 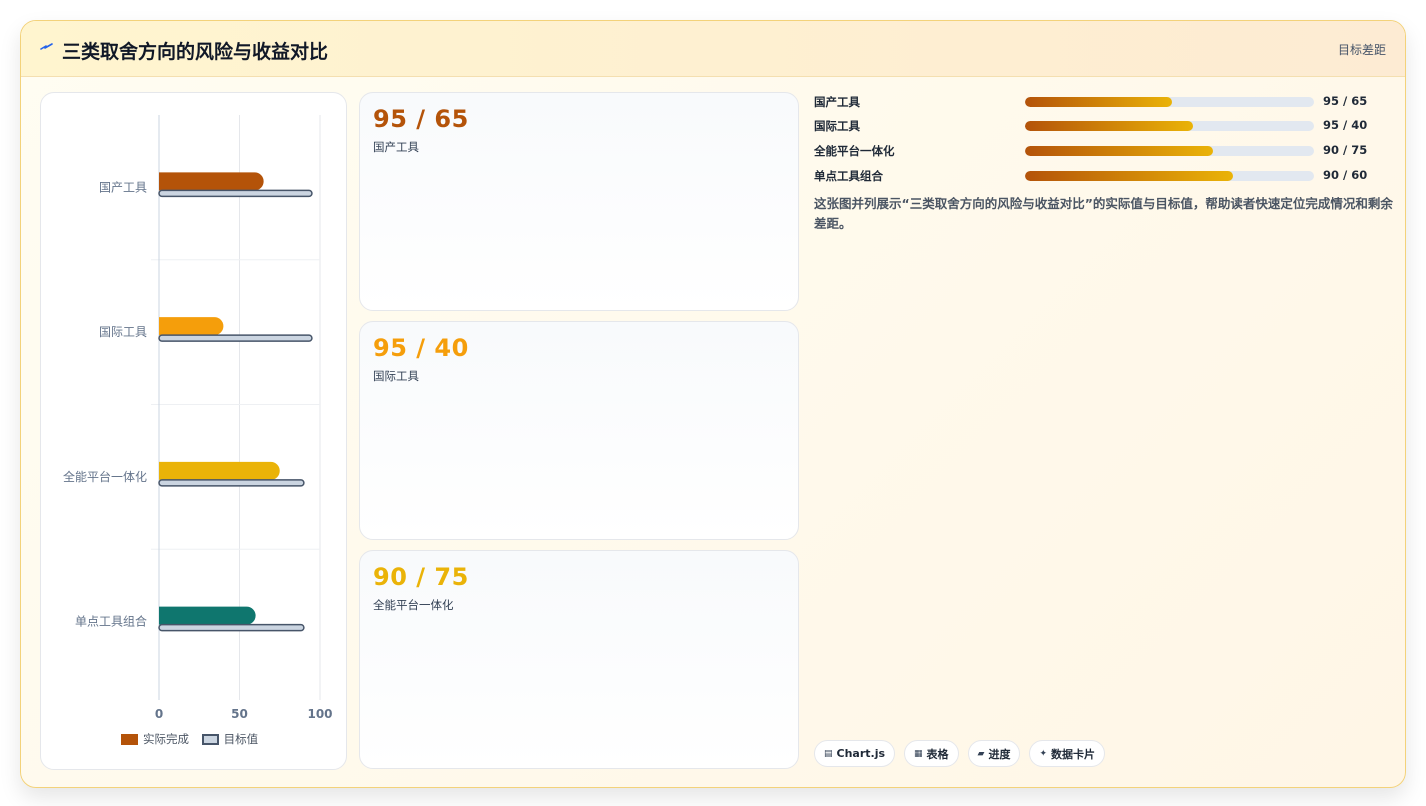 I want to click on progress-label: 全能平台一体化, so click(x=854, y=151).